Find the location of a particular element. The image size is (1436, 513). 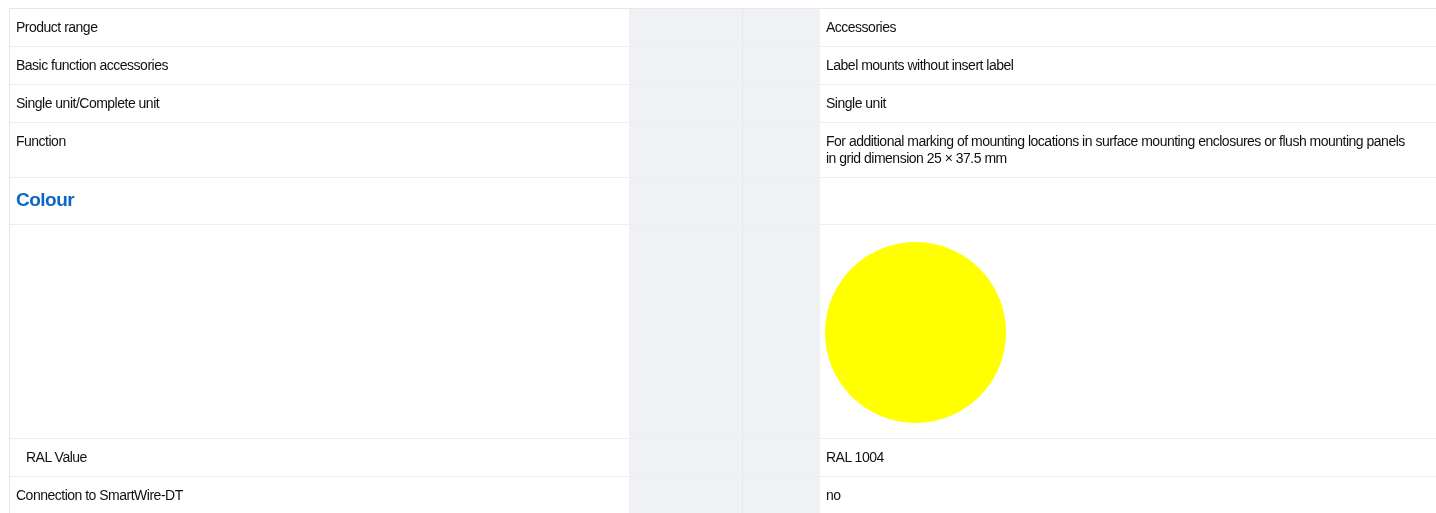

property-label: Single unit/Complete unit is located at coordinates (88, 103).